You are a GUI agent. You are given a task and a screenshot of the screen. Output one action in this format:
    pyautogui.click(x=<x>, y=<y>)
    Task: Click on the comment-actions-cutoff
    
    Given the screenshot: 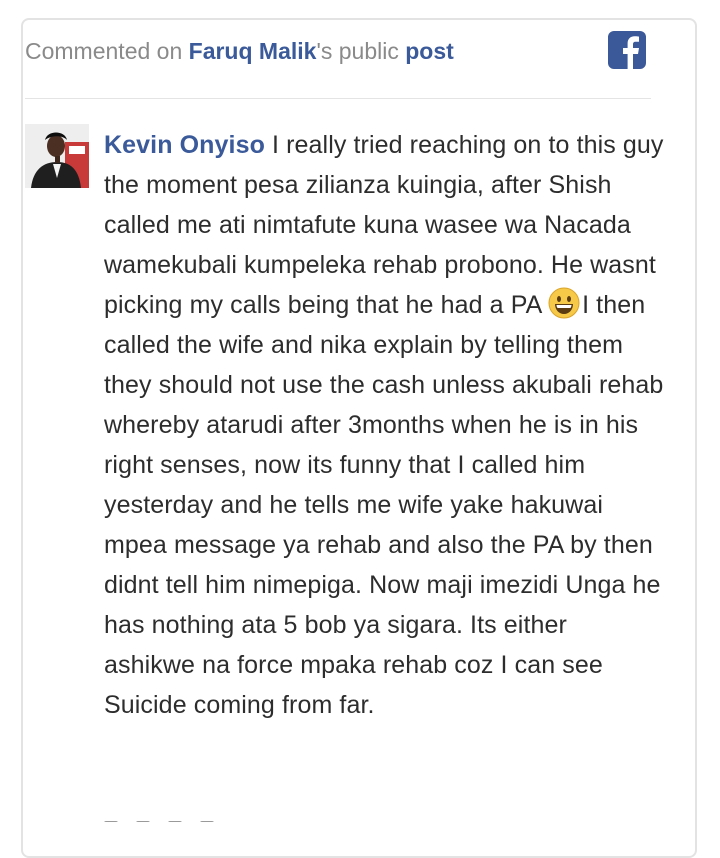 What is the action you would take?
    pyautogui.click(x=204, y=817)
    